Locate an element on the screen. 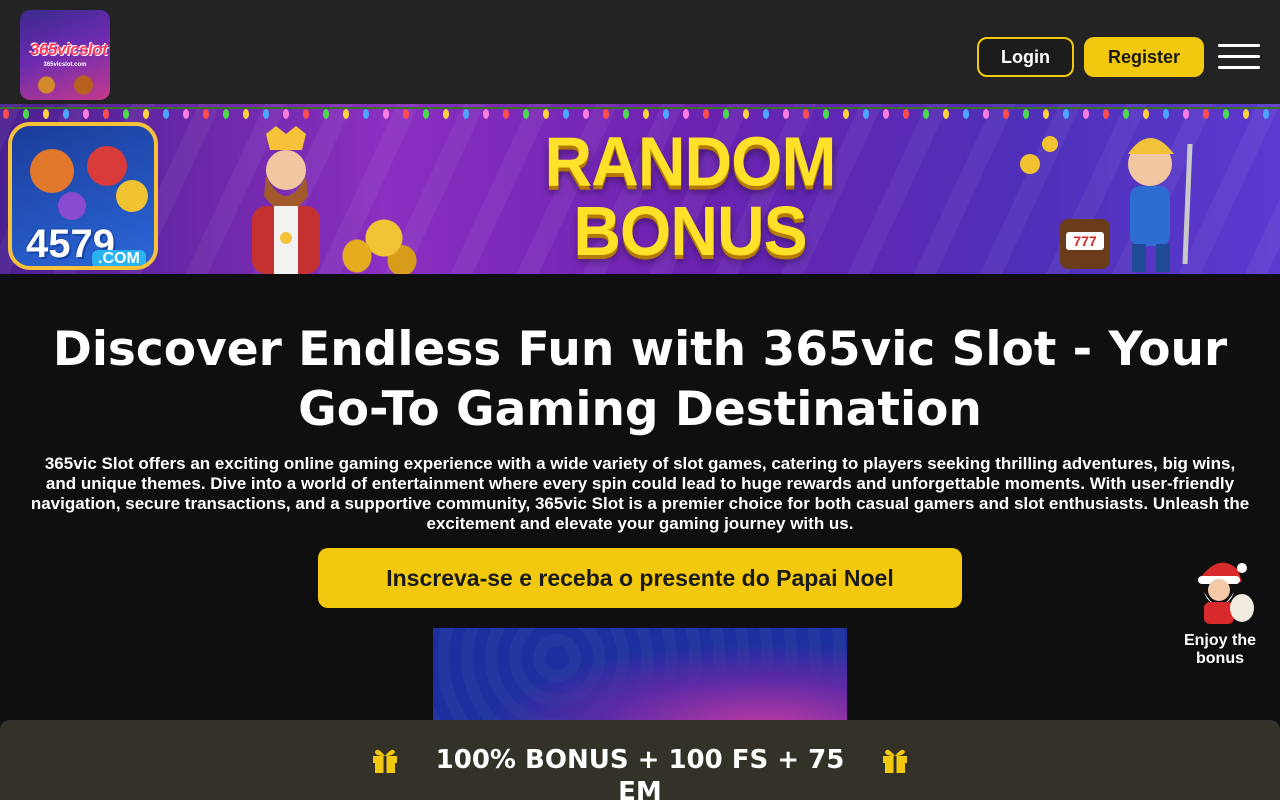 Image resolution: width=1280 pixels, height=800 pixels. hamburger-menu-icon is located at coordinates (1239, 57).